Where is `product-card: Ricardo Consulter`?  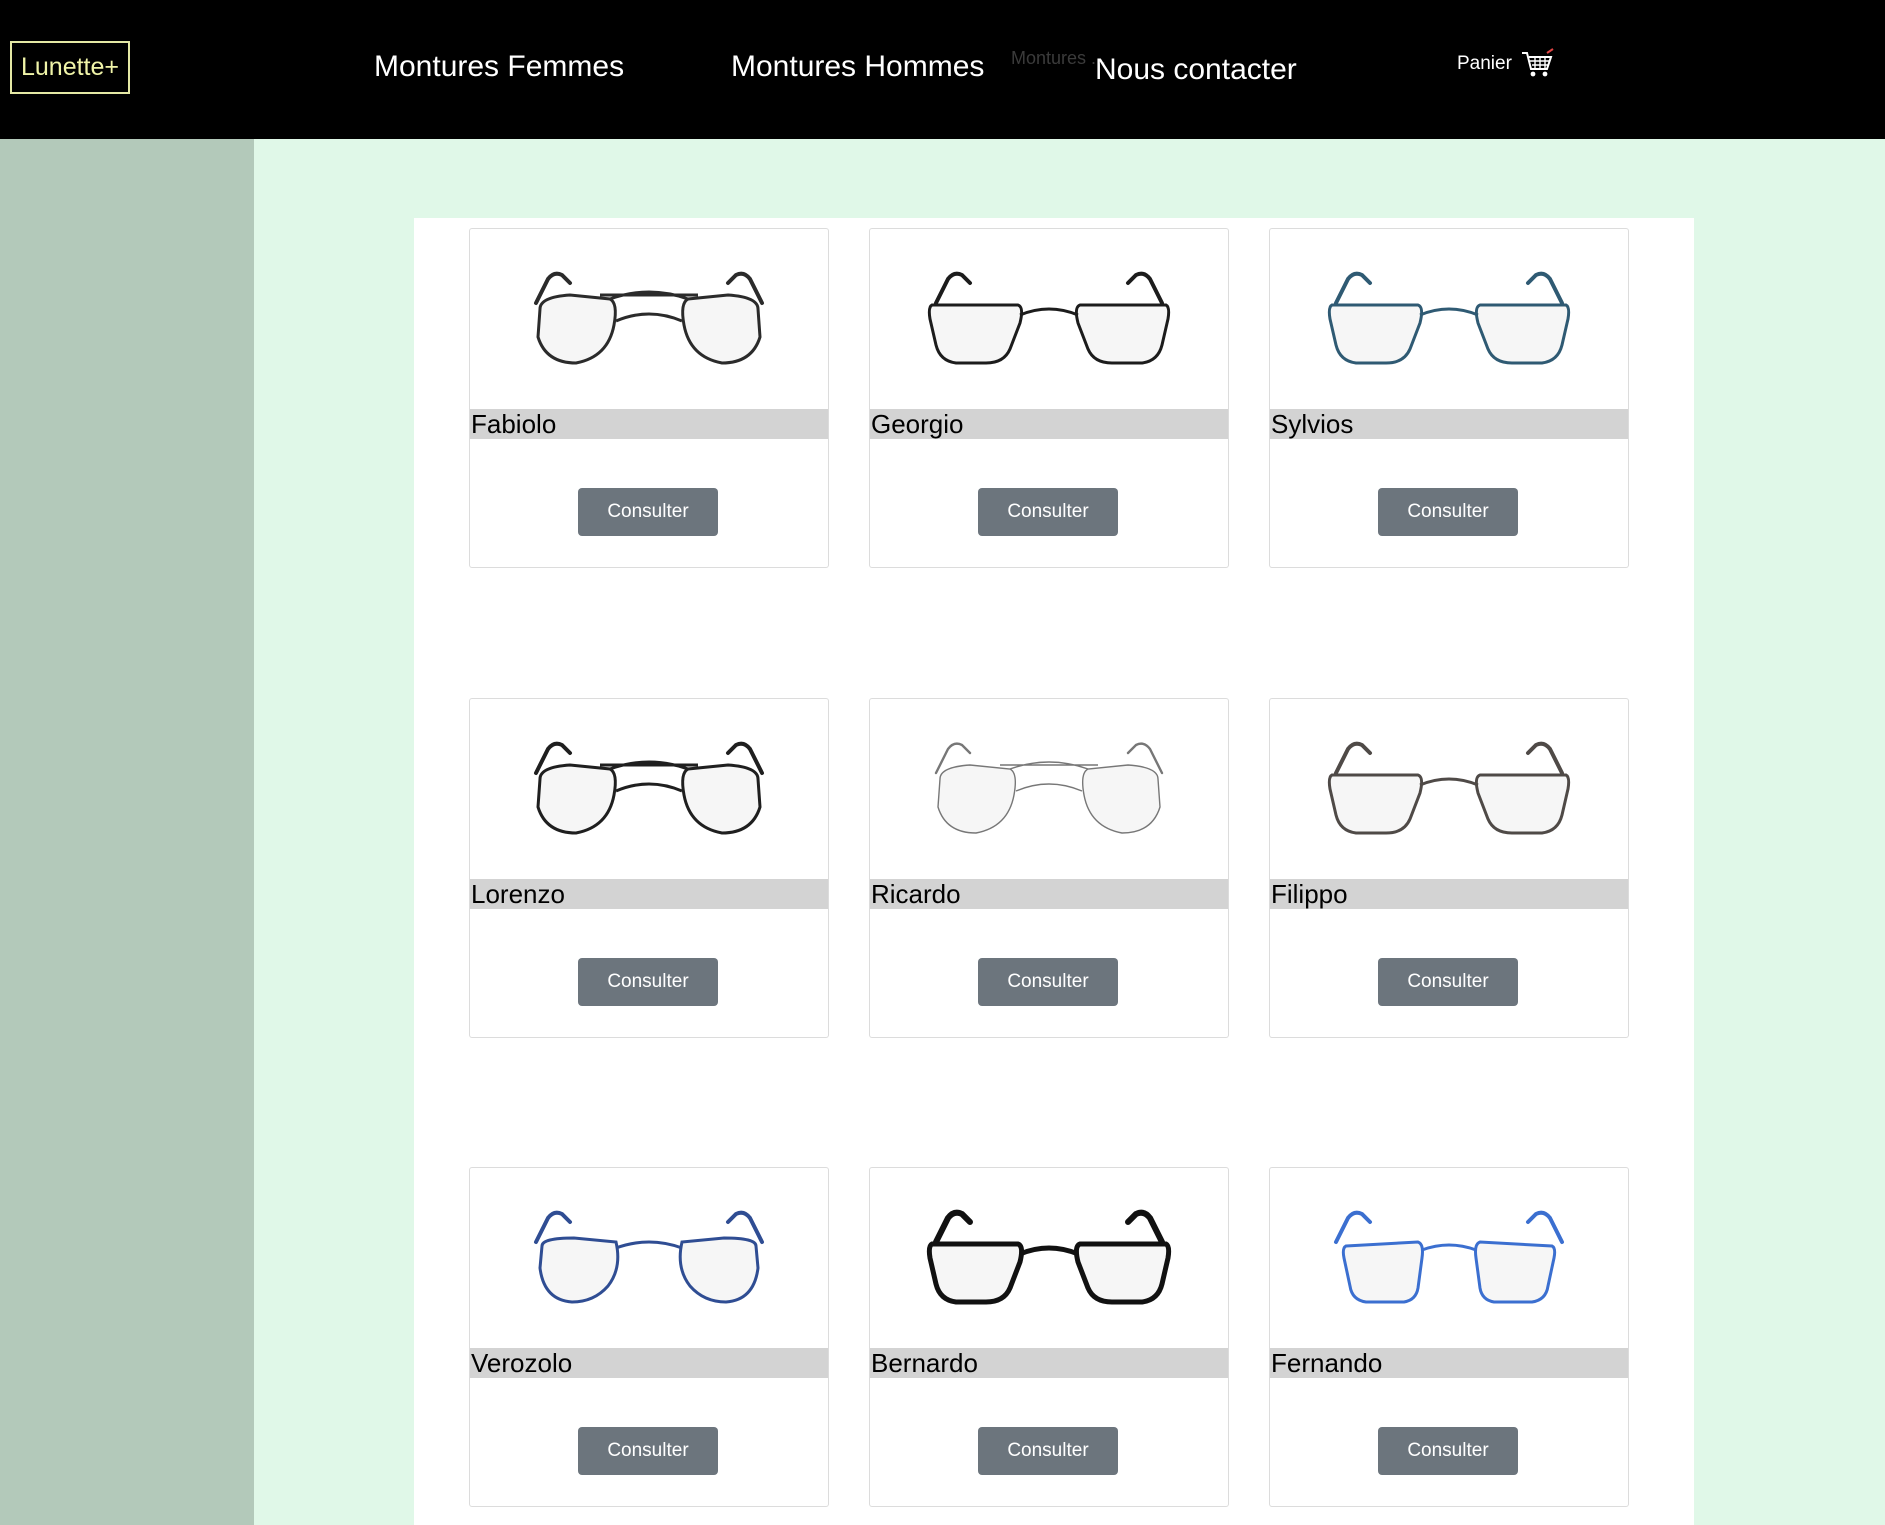 product-card: Ricardo Consulter is located at coordinates (1049, 868).